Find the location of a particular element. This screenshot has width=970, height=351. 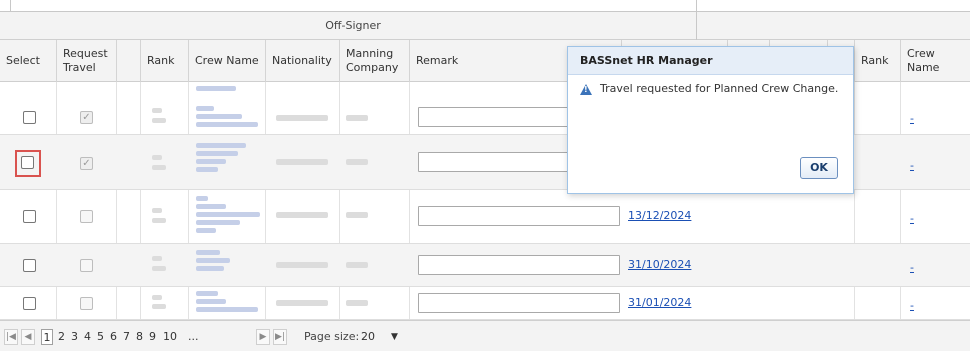

column-header-nationality: Nationality is located at coordinates (302, 61).